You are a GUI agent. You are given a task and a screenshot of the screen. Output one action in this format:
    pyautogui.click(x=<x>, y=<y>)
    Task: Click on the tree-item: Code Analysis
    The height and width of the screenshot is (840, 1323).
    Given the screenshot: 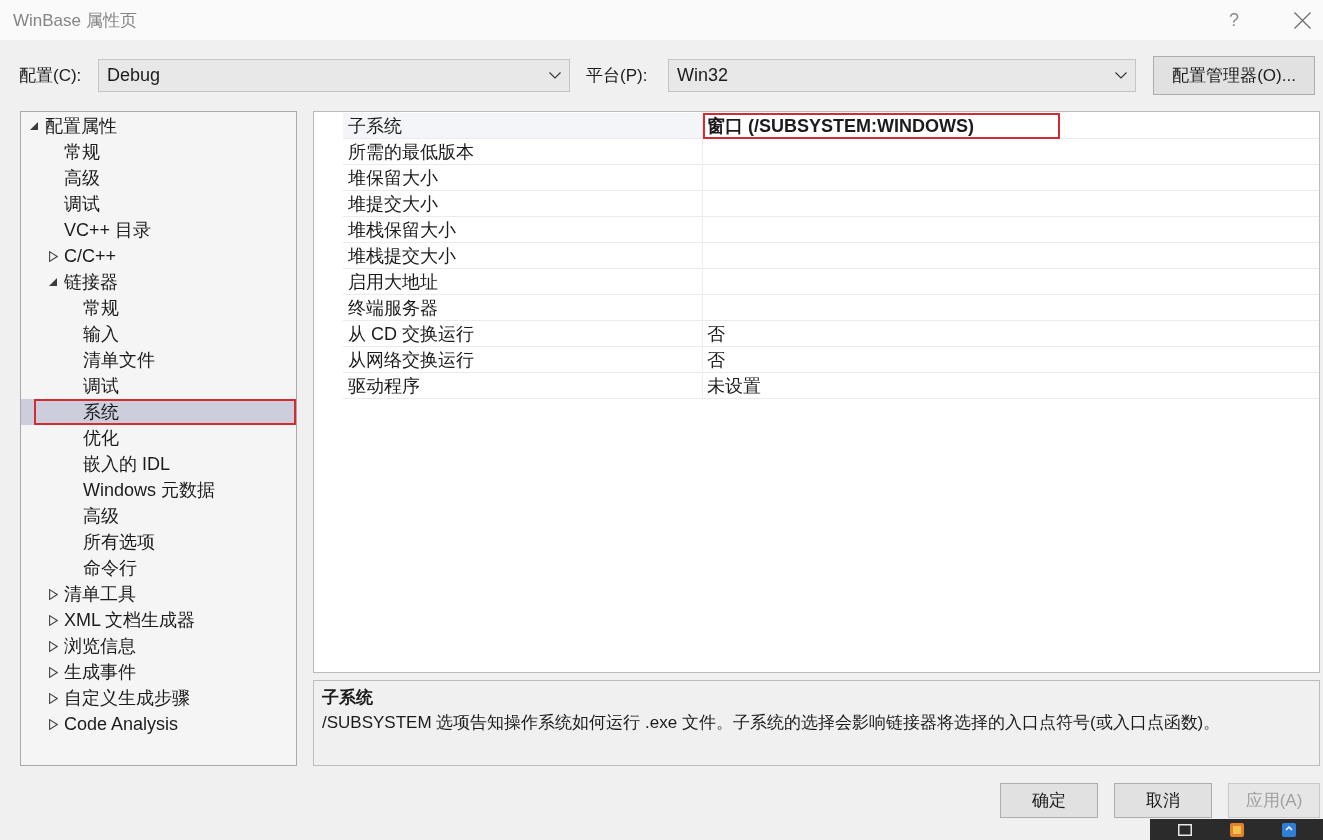 What is the action you would take?
    pyautogui.click(x=158, y=724)
    